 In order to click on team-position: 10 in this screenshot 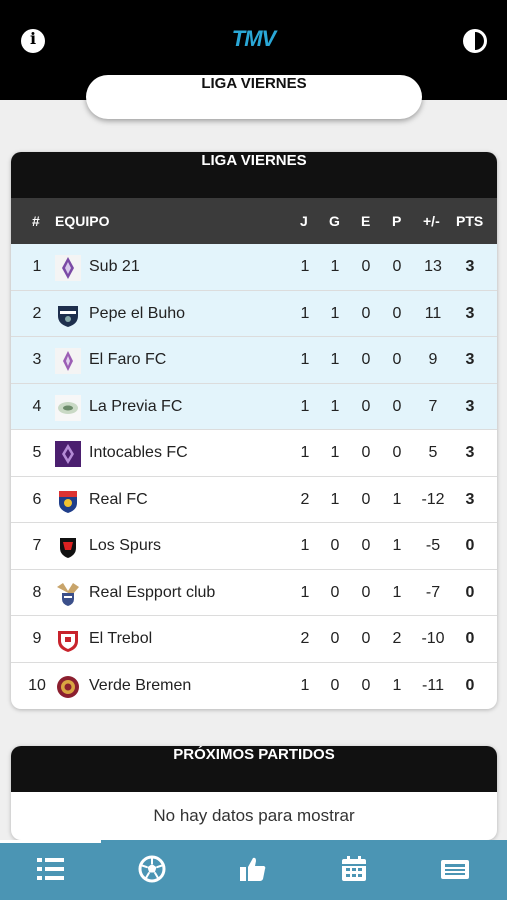, I will do `click(37, 685)`.